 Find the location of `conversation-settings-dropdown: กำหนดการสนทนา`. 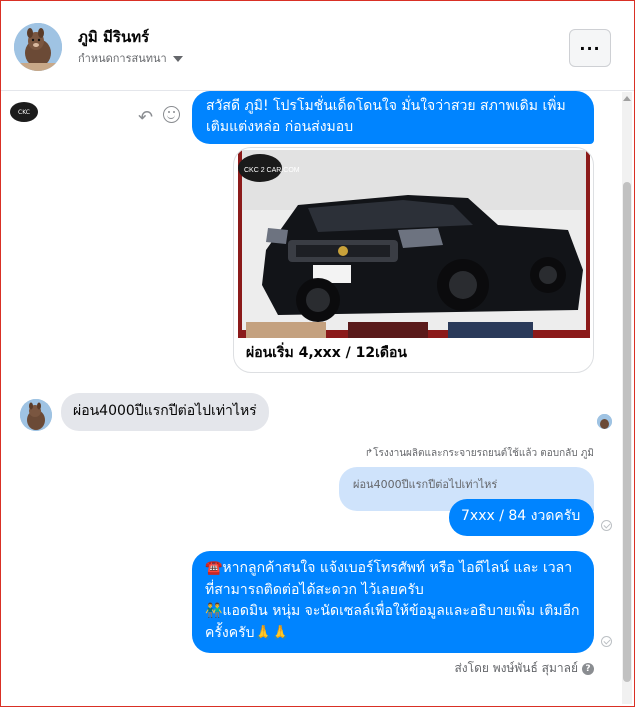

conversation-settings-dropdown: กำหนดการสนทนา is located at coordinates (130, 58).